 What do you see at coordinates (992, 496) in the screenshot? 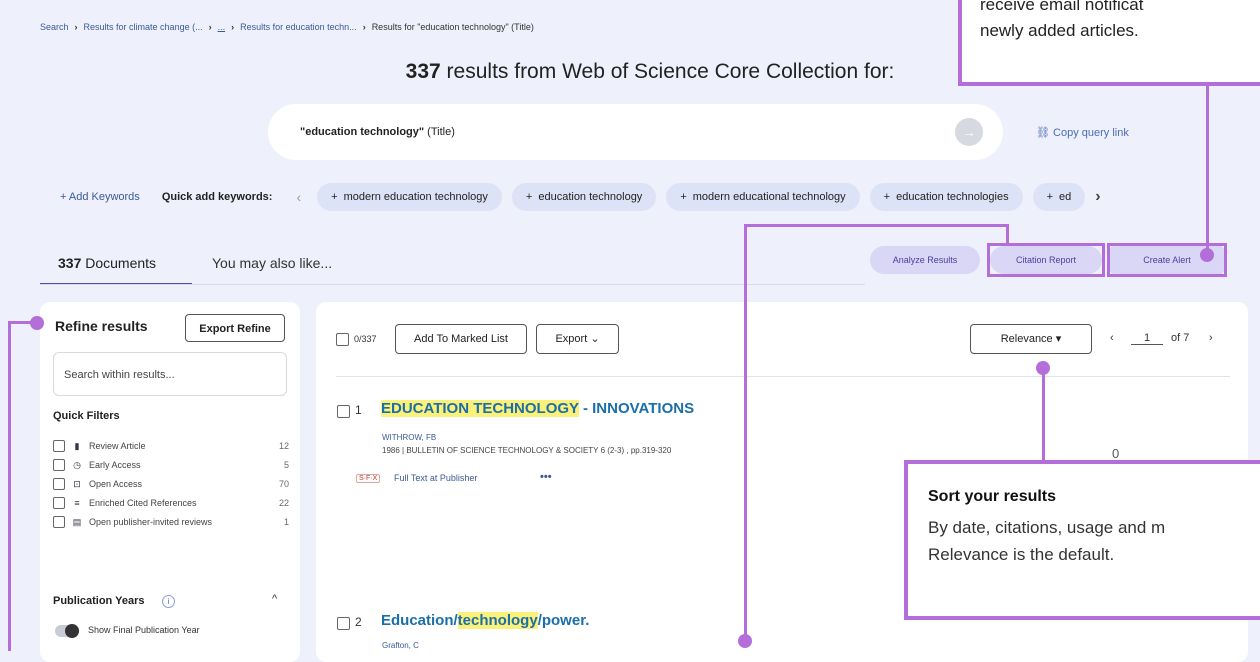
I see `sort-callout-title: Sort your results` at bounding box center [992, 496].